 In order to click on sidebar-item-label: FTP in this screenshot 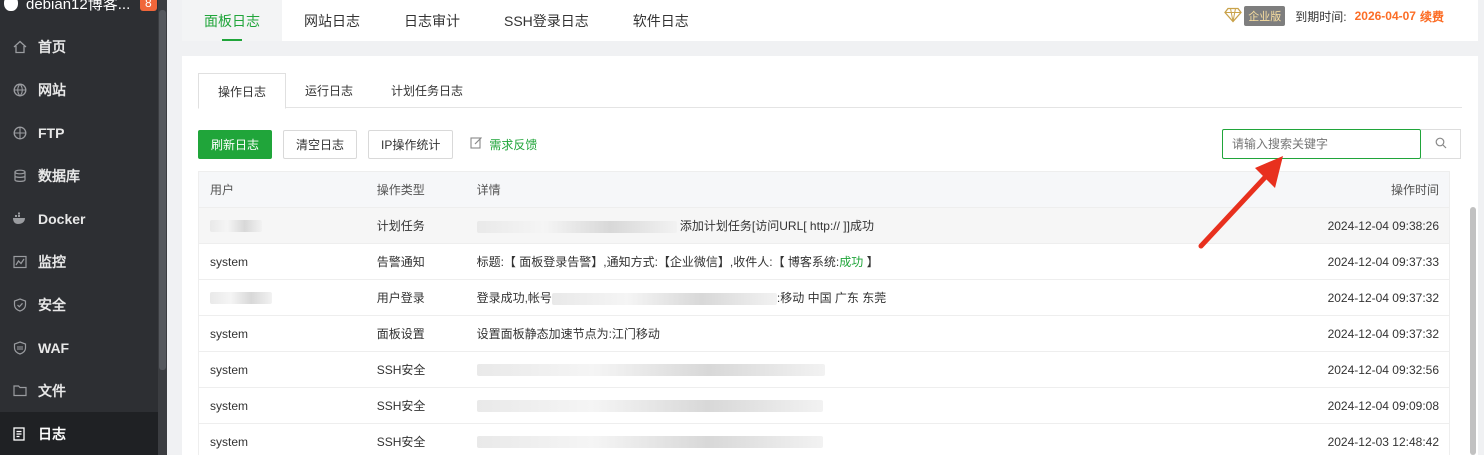, I will do `click(51, 132)`.